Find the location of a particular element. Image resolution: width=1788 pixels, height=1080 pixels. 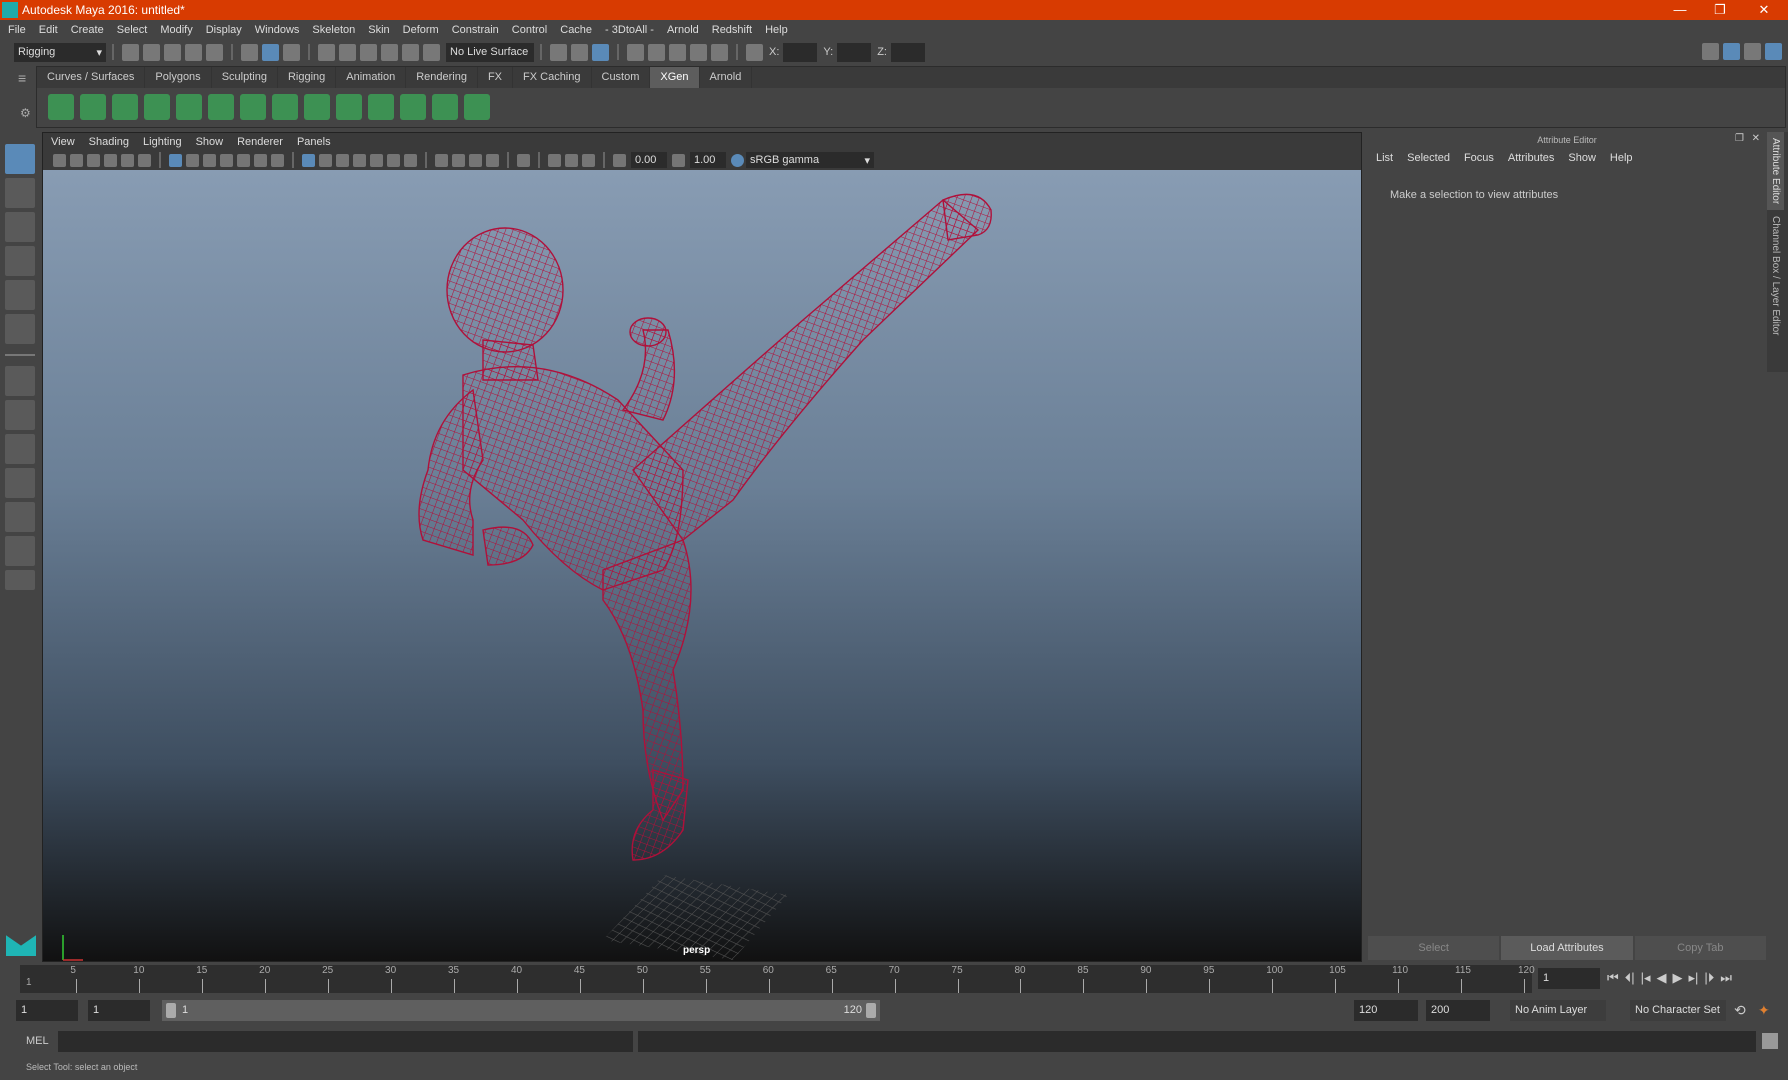

tab-custom: Custom is located at coordinates (621, 77).